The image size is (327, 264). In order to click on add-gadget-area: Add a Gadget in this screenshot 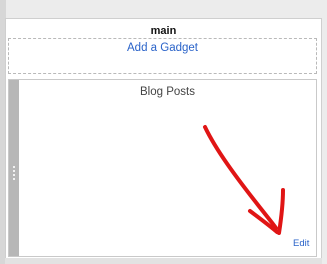, I will do `click(162, 56)`.